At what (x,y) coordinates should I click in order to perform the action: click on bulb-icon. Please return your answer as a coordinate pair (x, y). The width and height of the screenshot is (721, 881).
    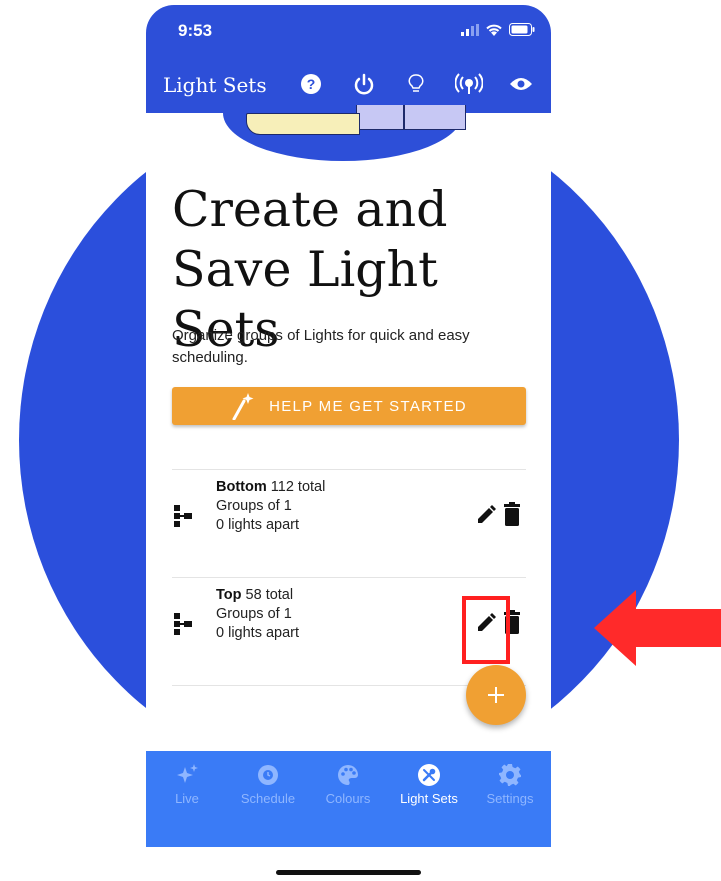
    Looking at the image, I should click on (416, 84).